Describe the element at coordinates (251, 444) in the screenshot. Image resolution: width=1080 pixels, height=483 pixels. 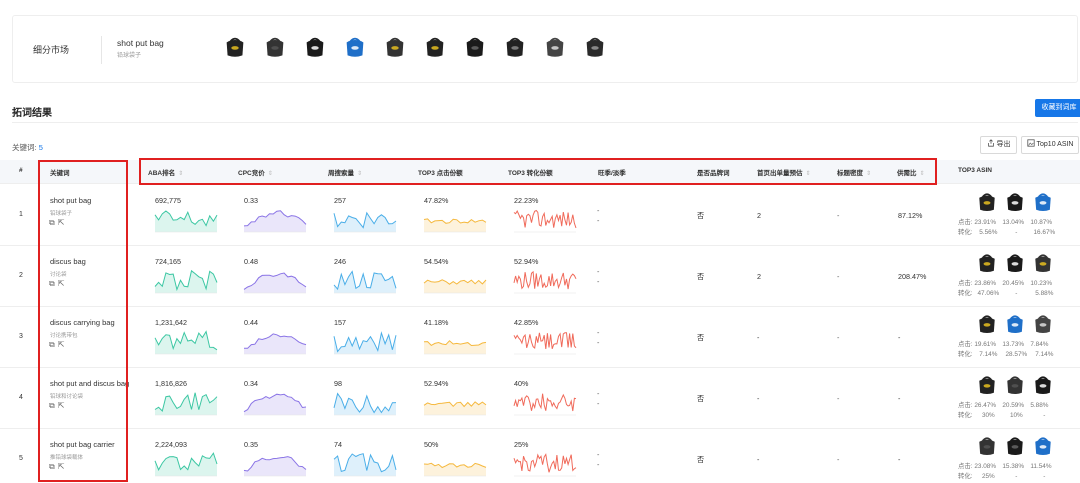
I see `cpc-value: 0.35` at that location.